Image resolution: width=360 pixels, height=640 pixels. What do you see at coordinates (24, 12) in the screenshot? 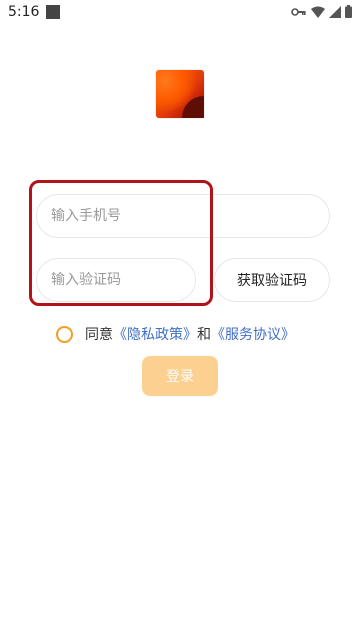
I see `status-time: 5:16` at bounding box center [24, 12].